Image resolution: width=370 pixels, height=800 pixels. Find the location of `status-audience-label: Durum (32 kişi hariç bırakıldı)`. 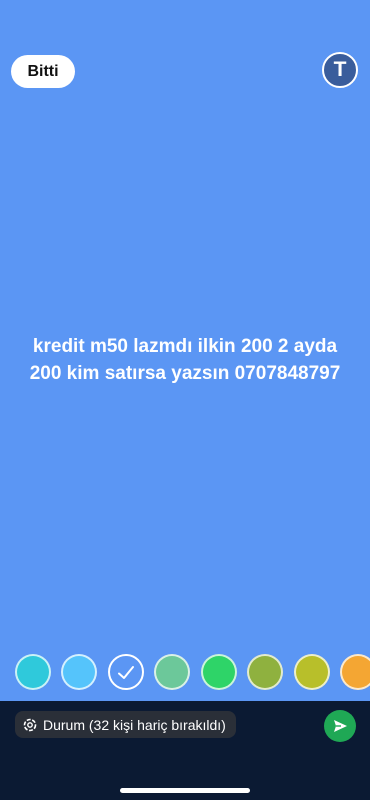

status-audience-label: Durum (32 kişi hariç bırakıldı) is located at coordinates (134, 724).